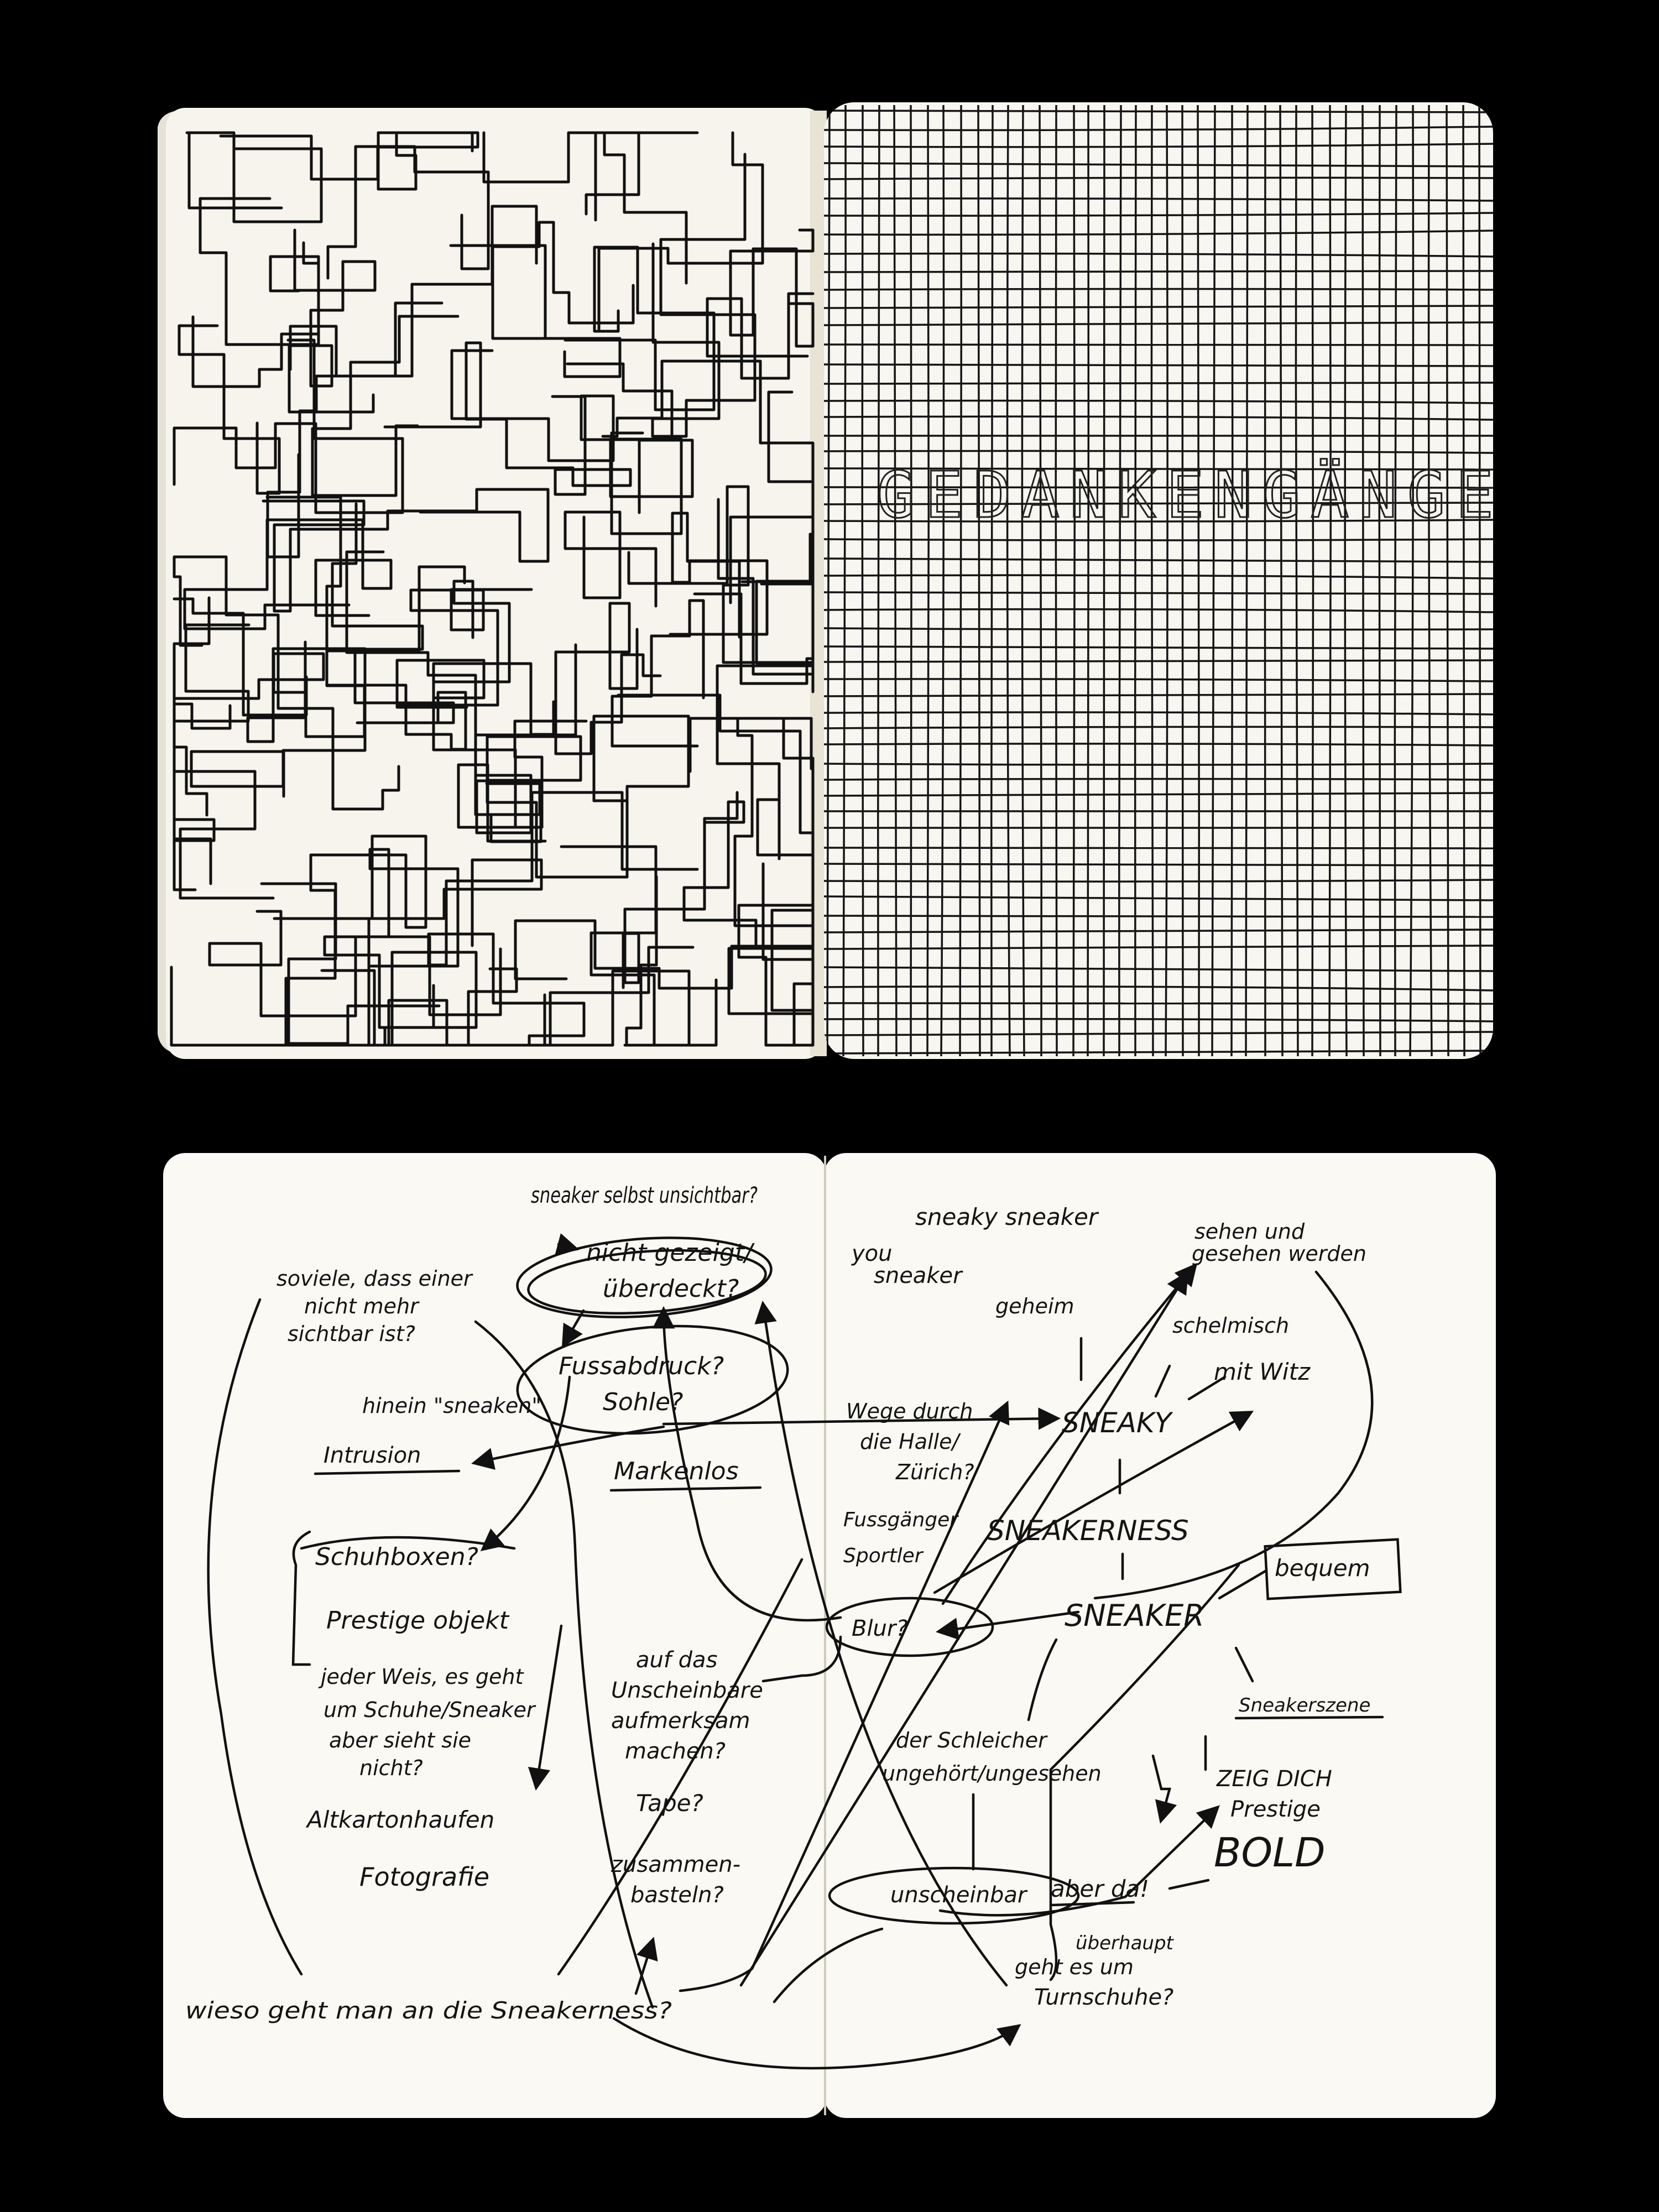  I want to click on note-prestige-objekt: Prestige objekt, so click(418, 1621).